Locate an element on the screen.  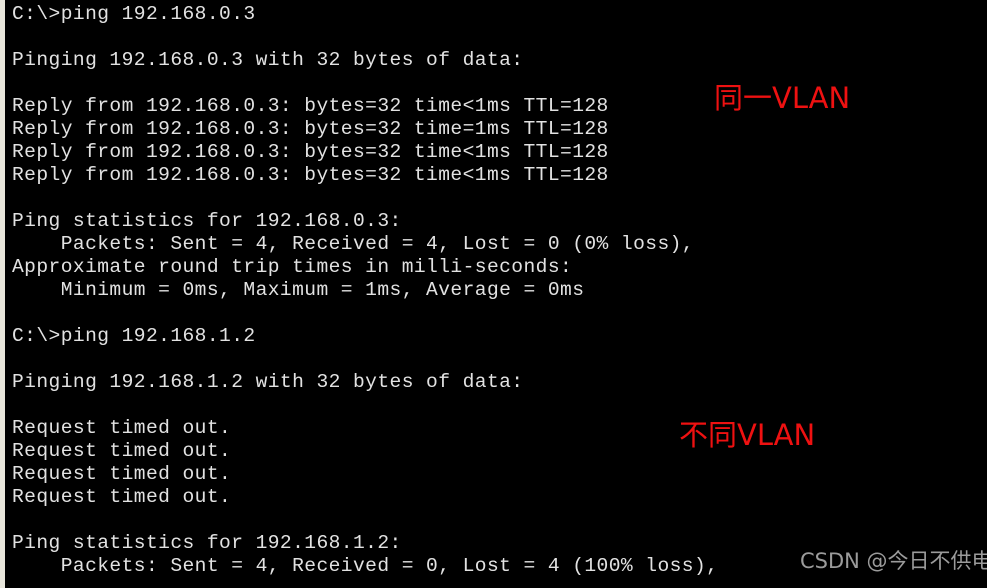
console-line: C:\>ping 192.168.0.3 is located at coordinates (134, 14).